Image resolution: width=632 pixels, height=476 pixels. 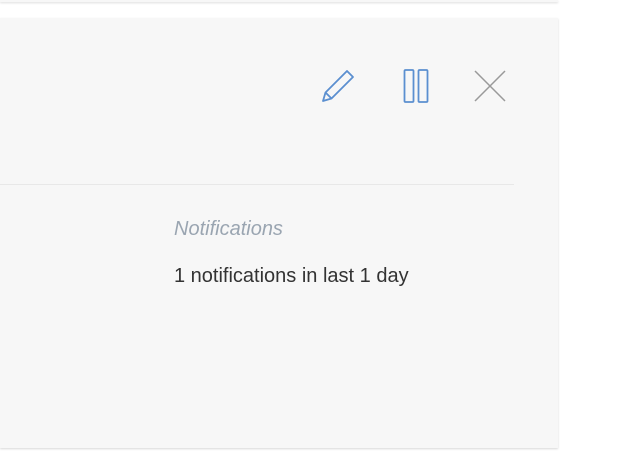 I want to click on close-icon, so click(x=490, y=86).